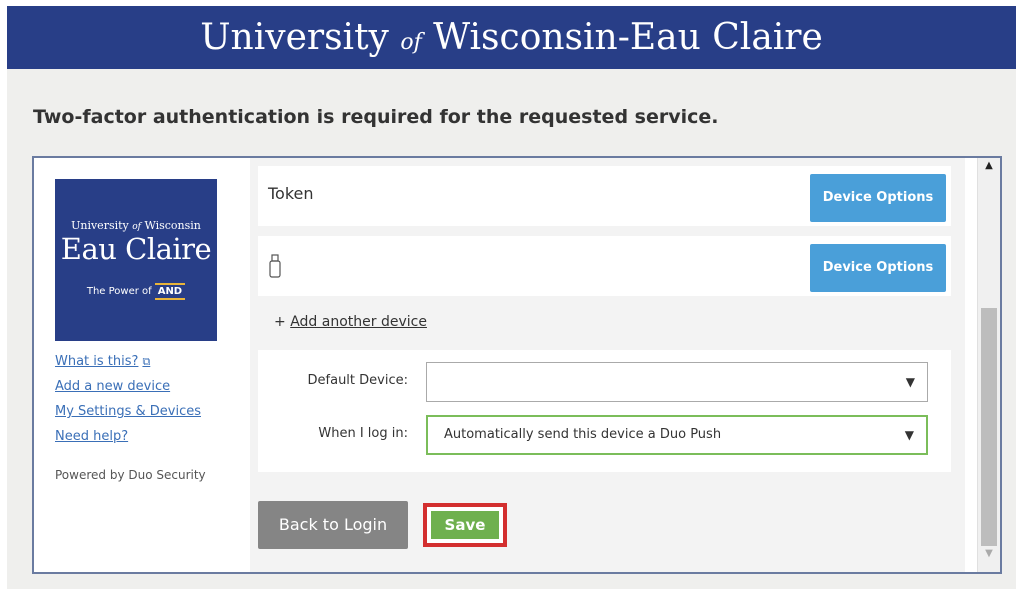 This screenshot has height=593, width=1021. I want to click on usb-key-icon, so click(275, 268).